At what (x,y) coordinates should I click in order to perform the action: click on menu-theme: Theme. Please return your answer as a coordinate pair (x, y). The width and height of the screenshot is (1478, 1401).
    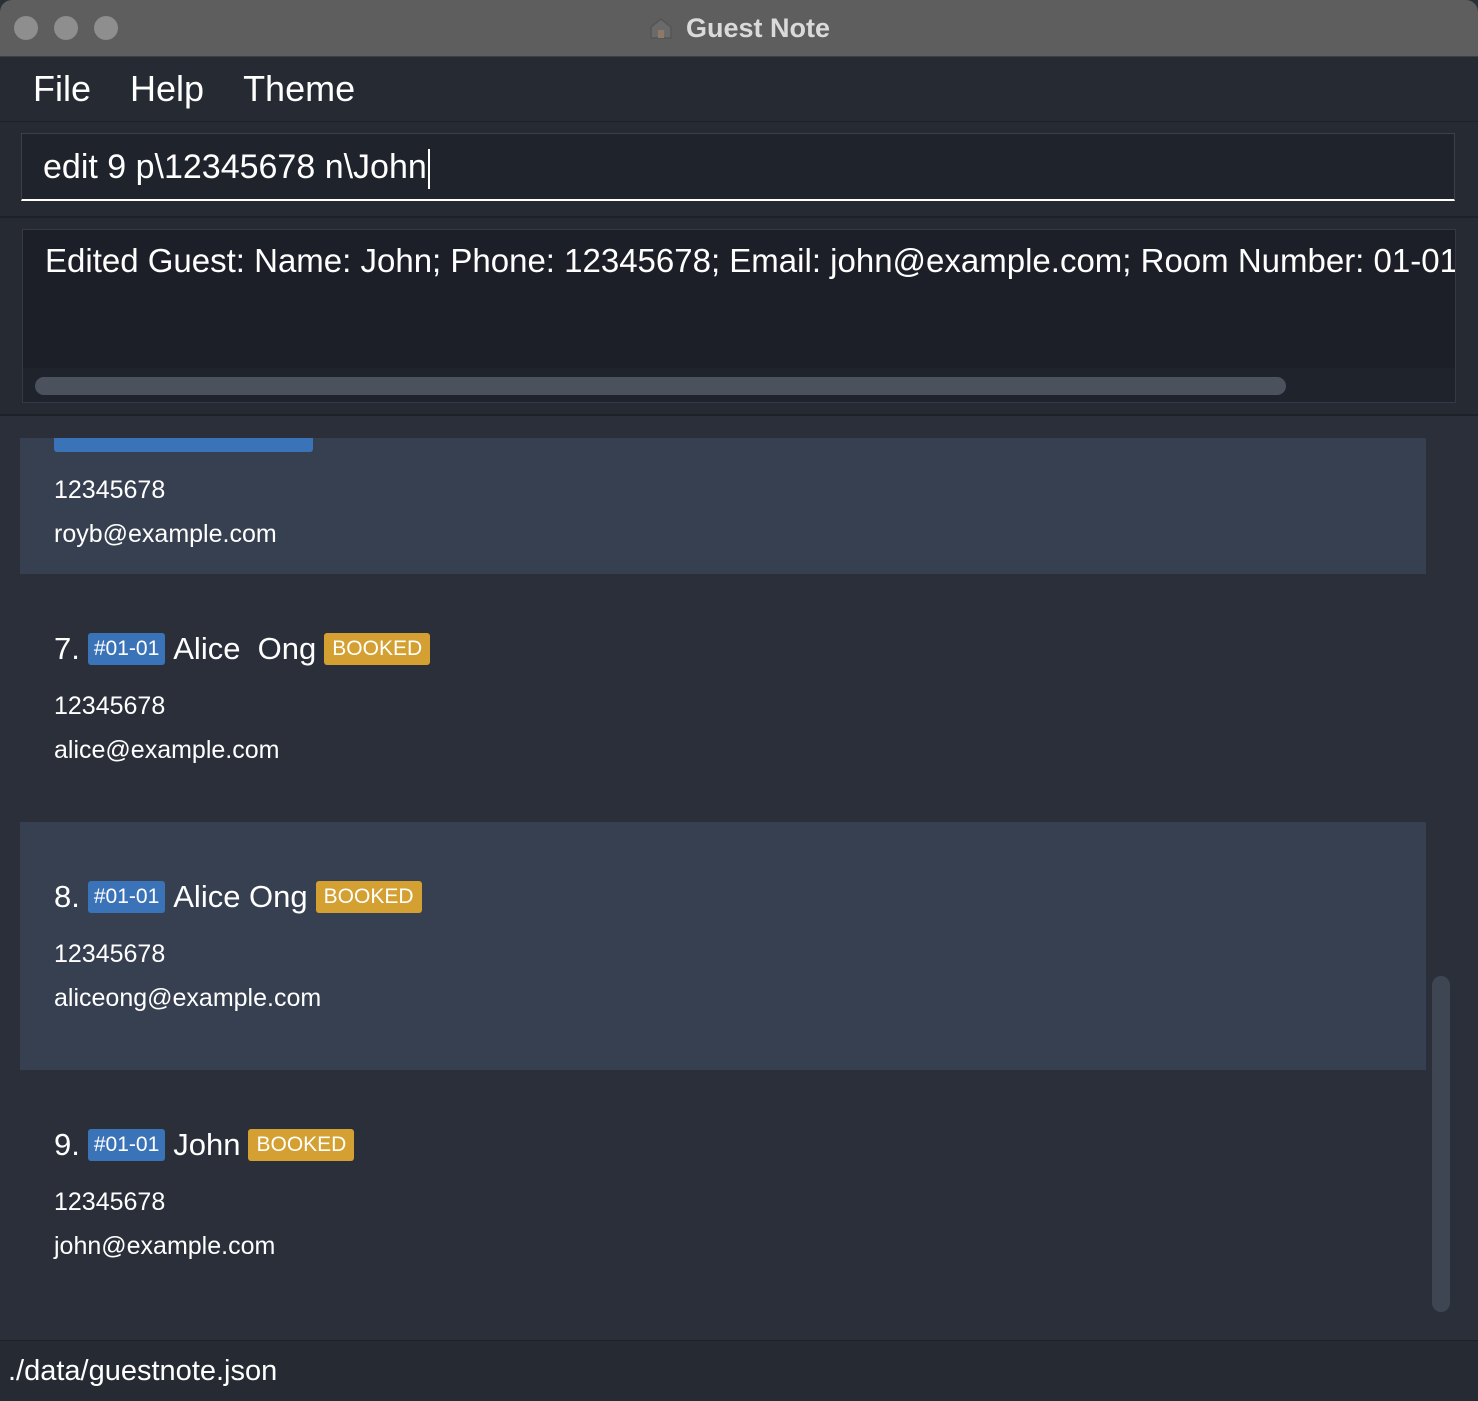
    Looking at the image, I should click on (299, 89).